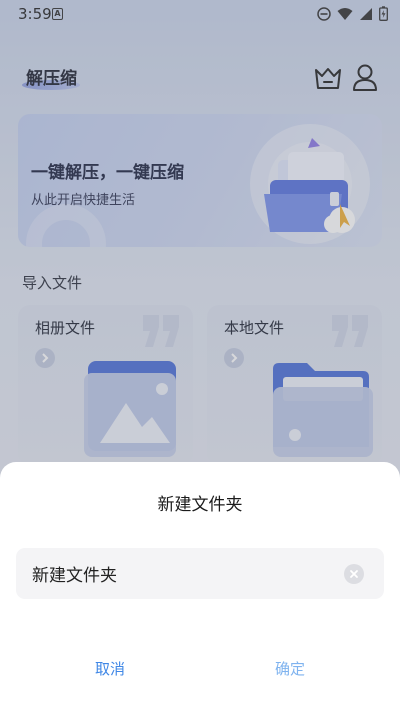 The width and height of the screenshot is (400, 710). What do you see at coordinates (200, 505) in the screenshot?
I see `dialog-title: 新建文件夹` at bounding box center [200, 505].